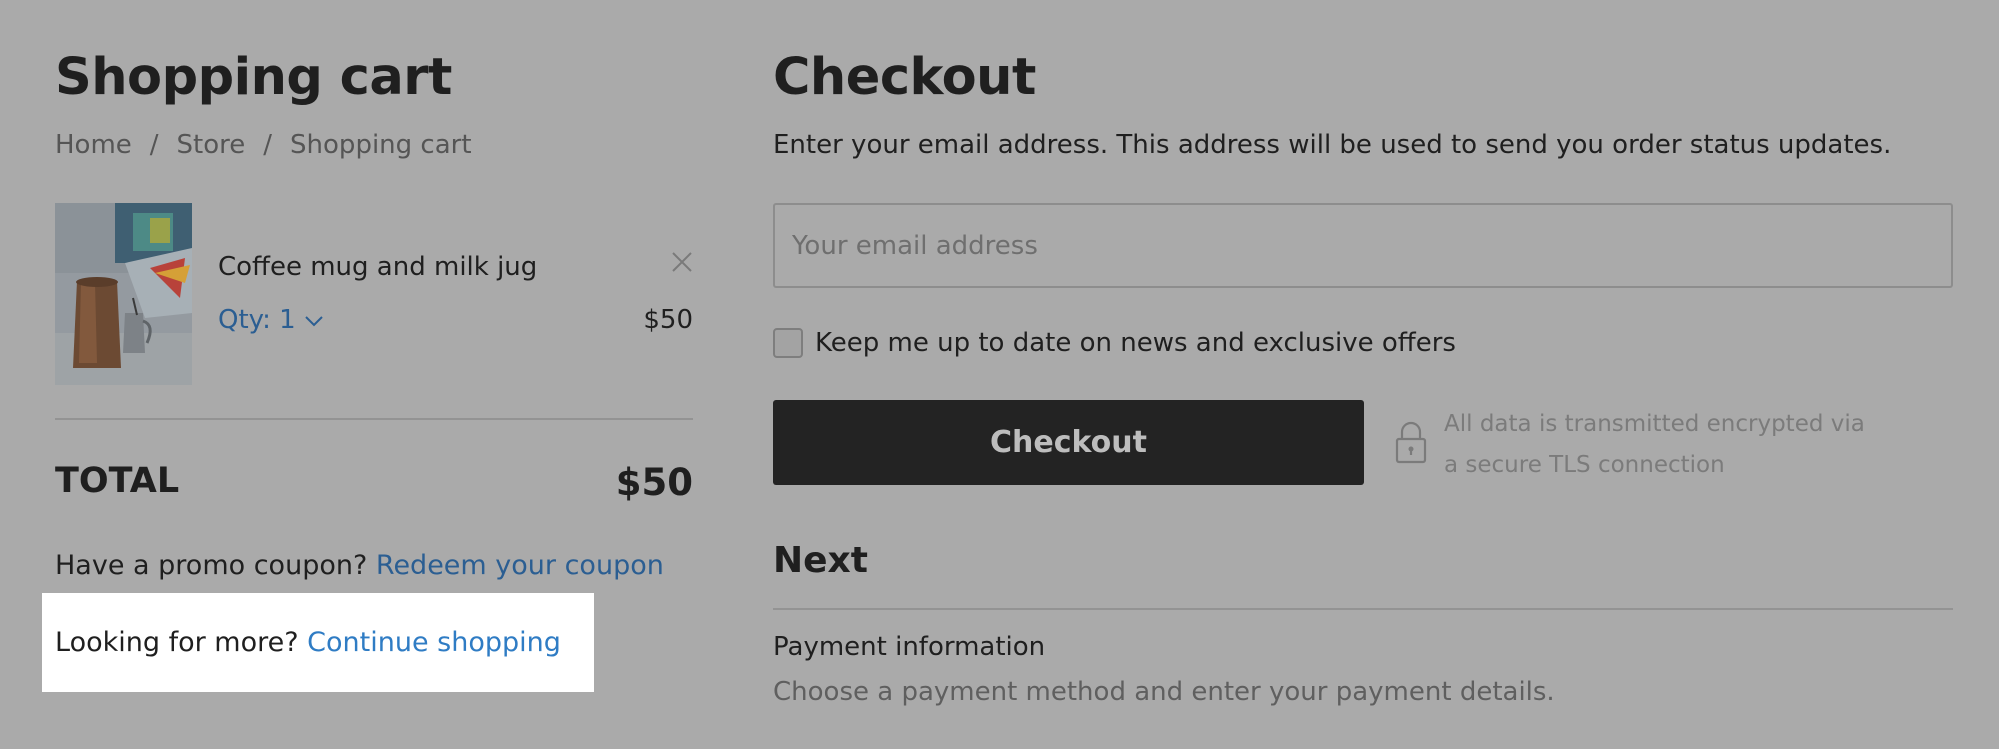 This screenshot has height=749, width=1999. I want to click on breadcrumb: Home / Store / Shopping cart, so click(263, 145).